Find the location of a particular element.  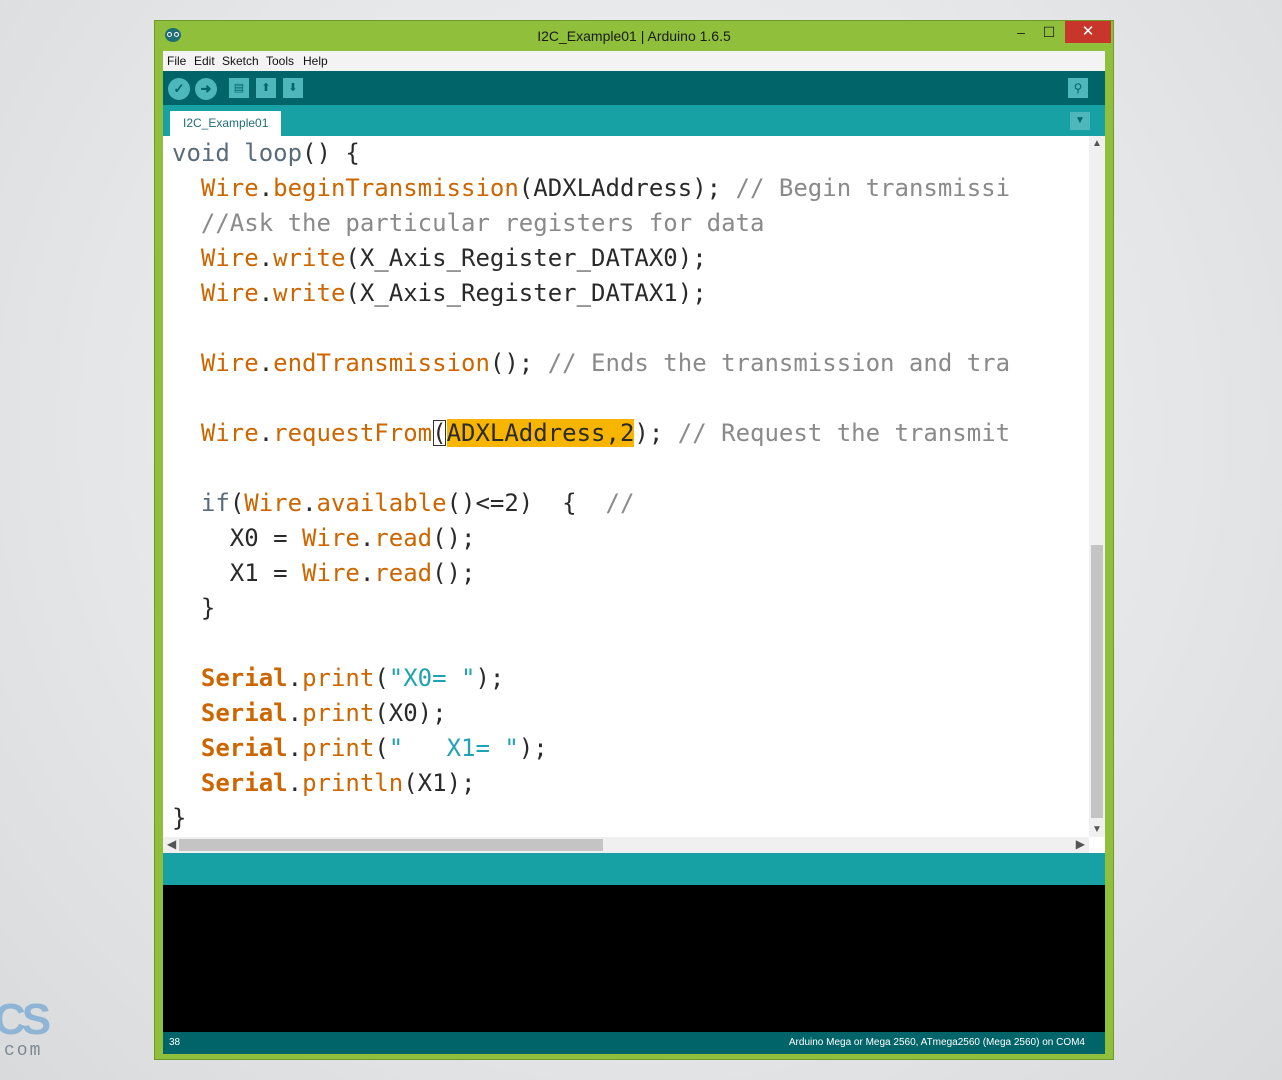

chevron-down-icon: ▼ is located at coordinates (1080, 120).